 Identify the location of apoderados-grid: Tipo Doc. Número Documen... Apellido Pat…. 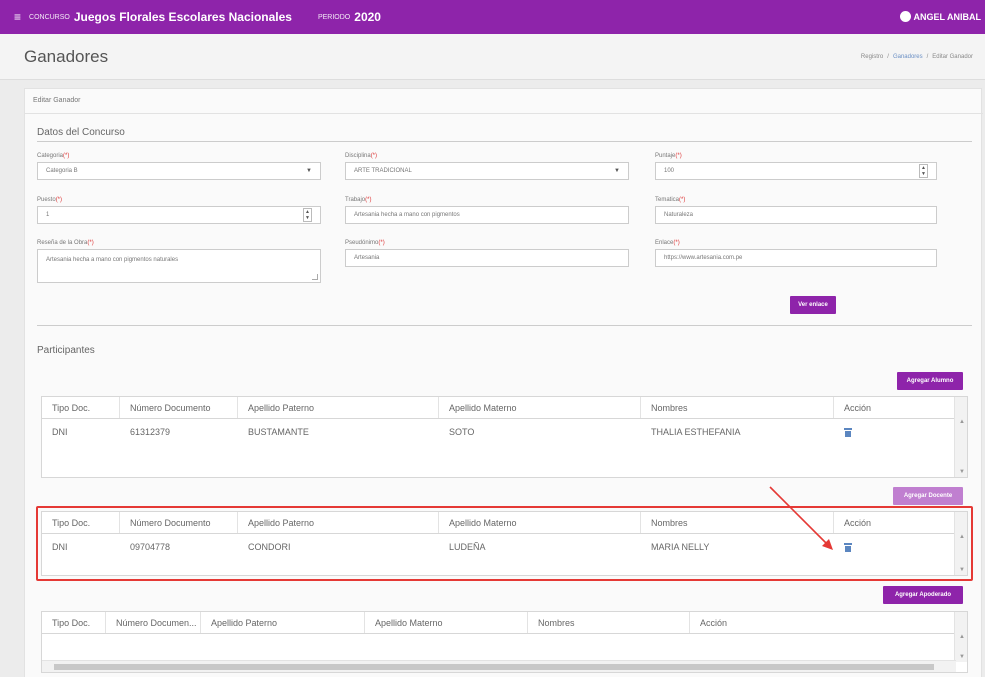
(504, 642).